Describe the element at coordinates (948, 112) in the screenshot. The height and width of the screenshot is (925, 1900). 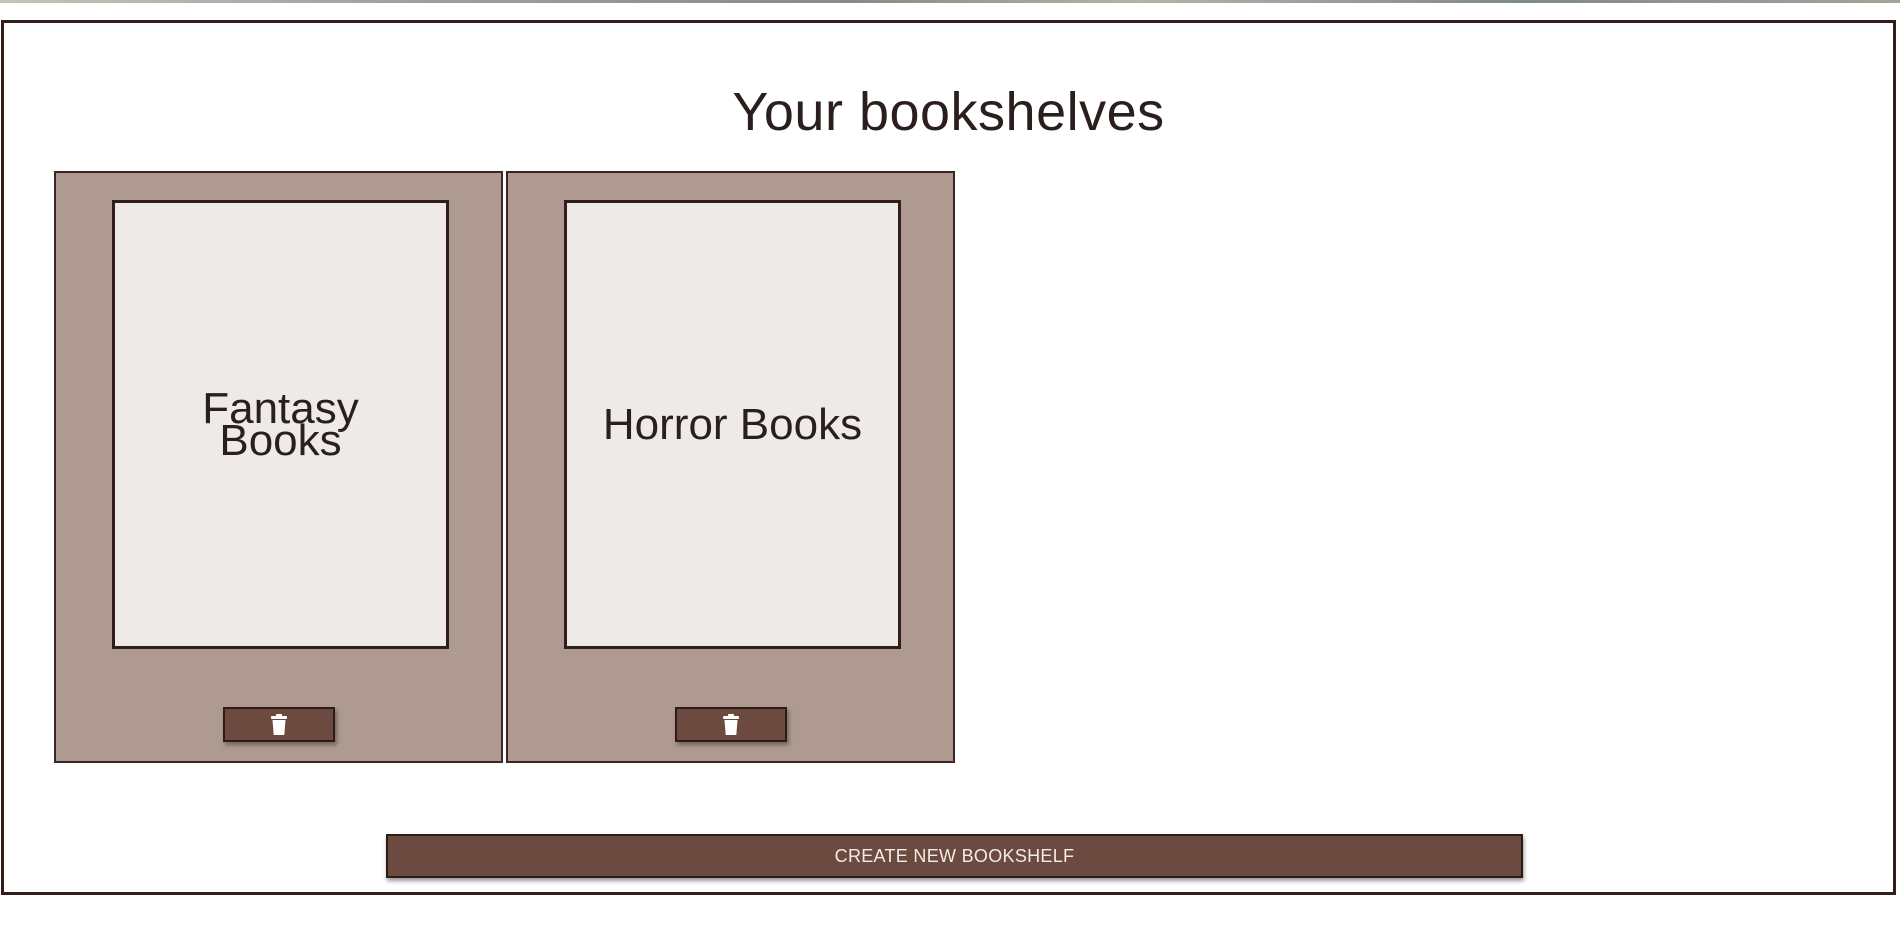
I see `page-title: Your bookshelves` at that location.